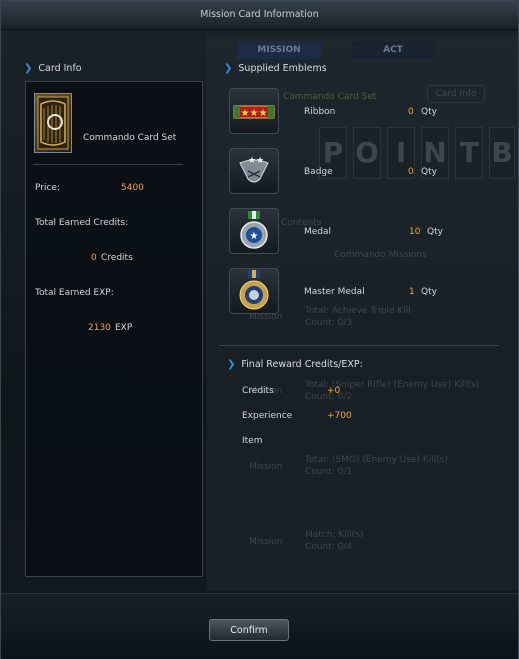 The image size is (519, 659). I want to click on bg-tab-mission: MISSION, so click(279, 50).